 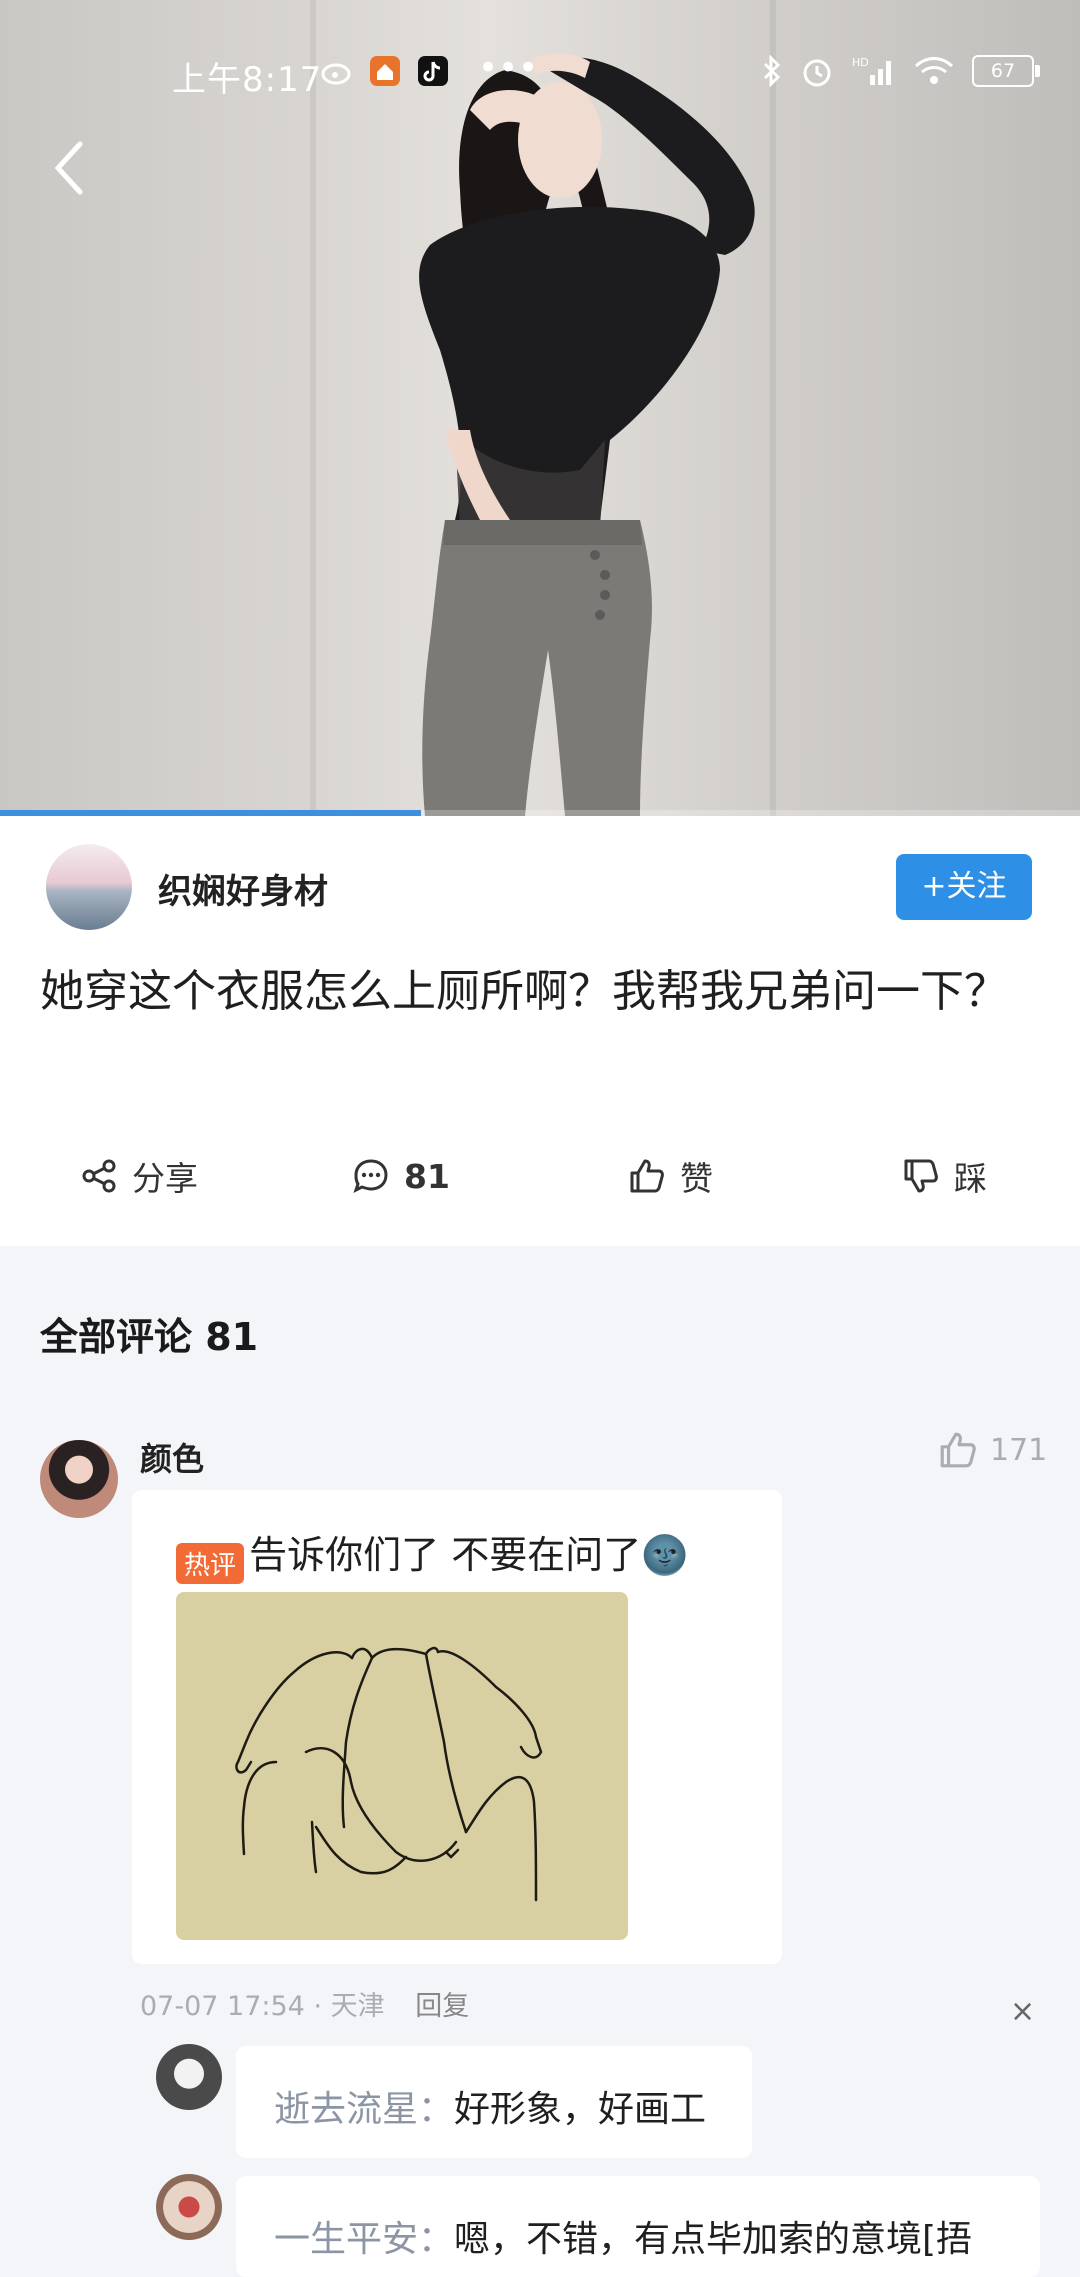 What do you see at coordinates (964, 887) in the screenshot?
I see `follow-button: +关注` at bounding box center [964, 887].